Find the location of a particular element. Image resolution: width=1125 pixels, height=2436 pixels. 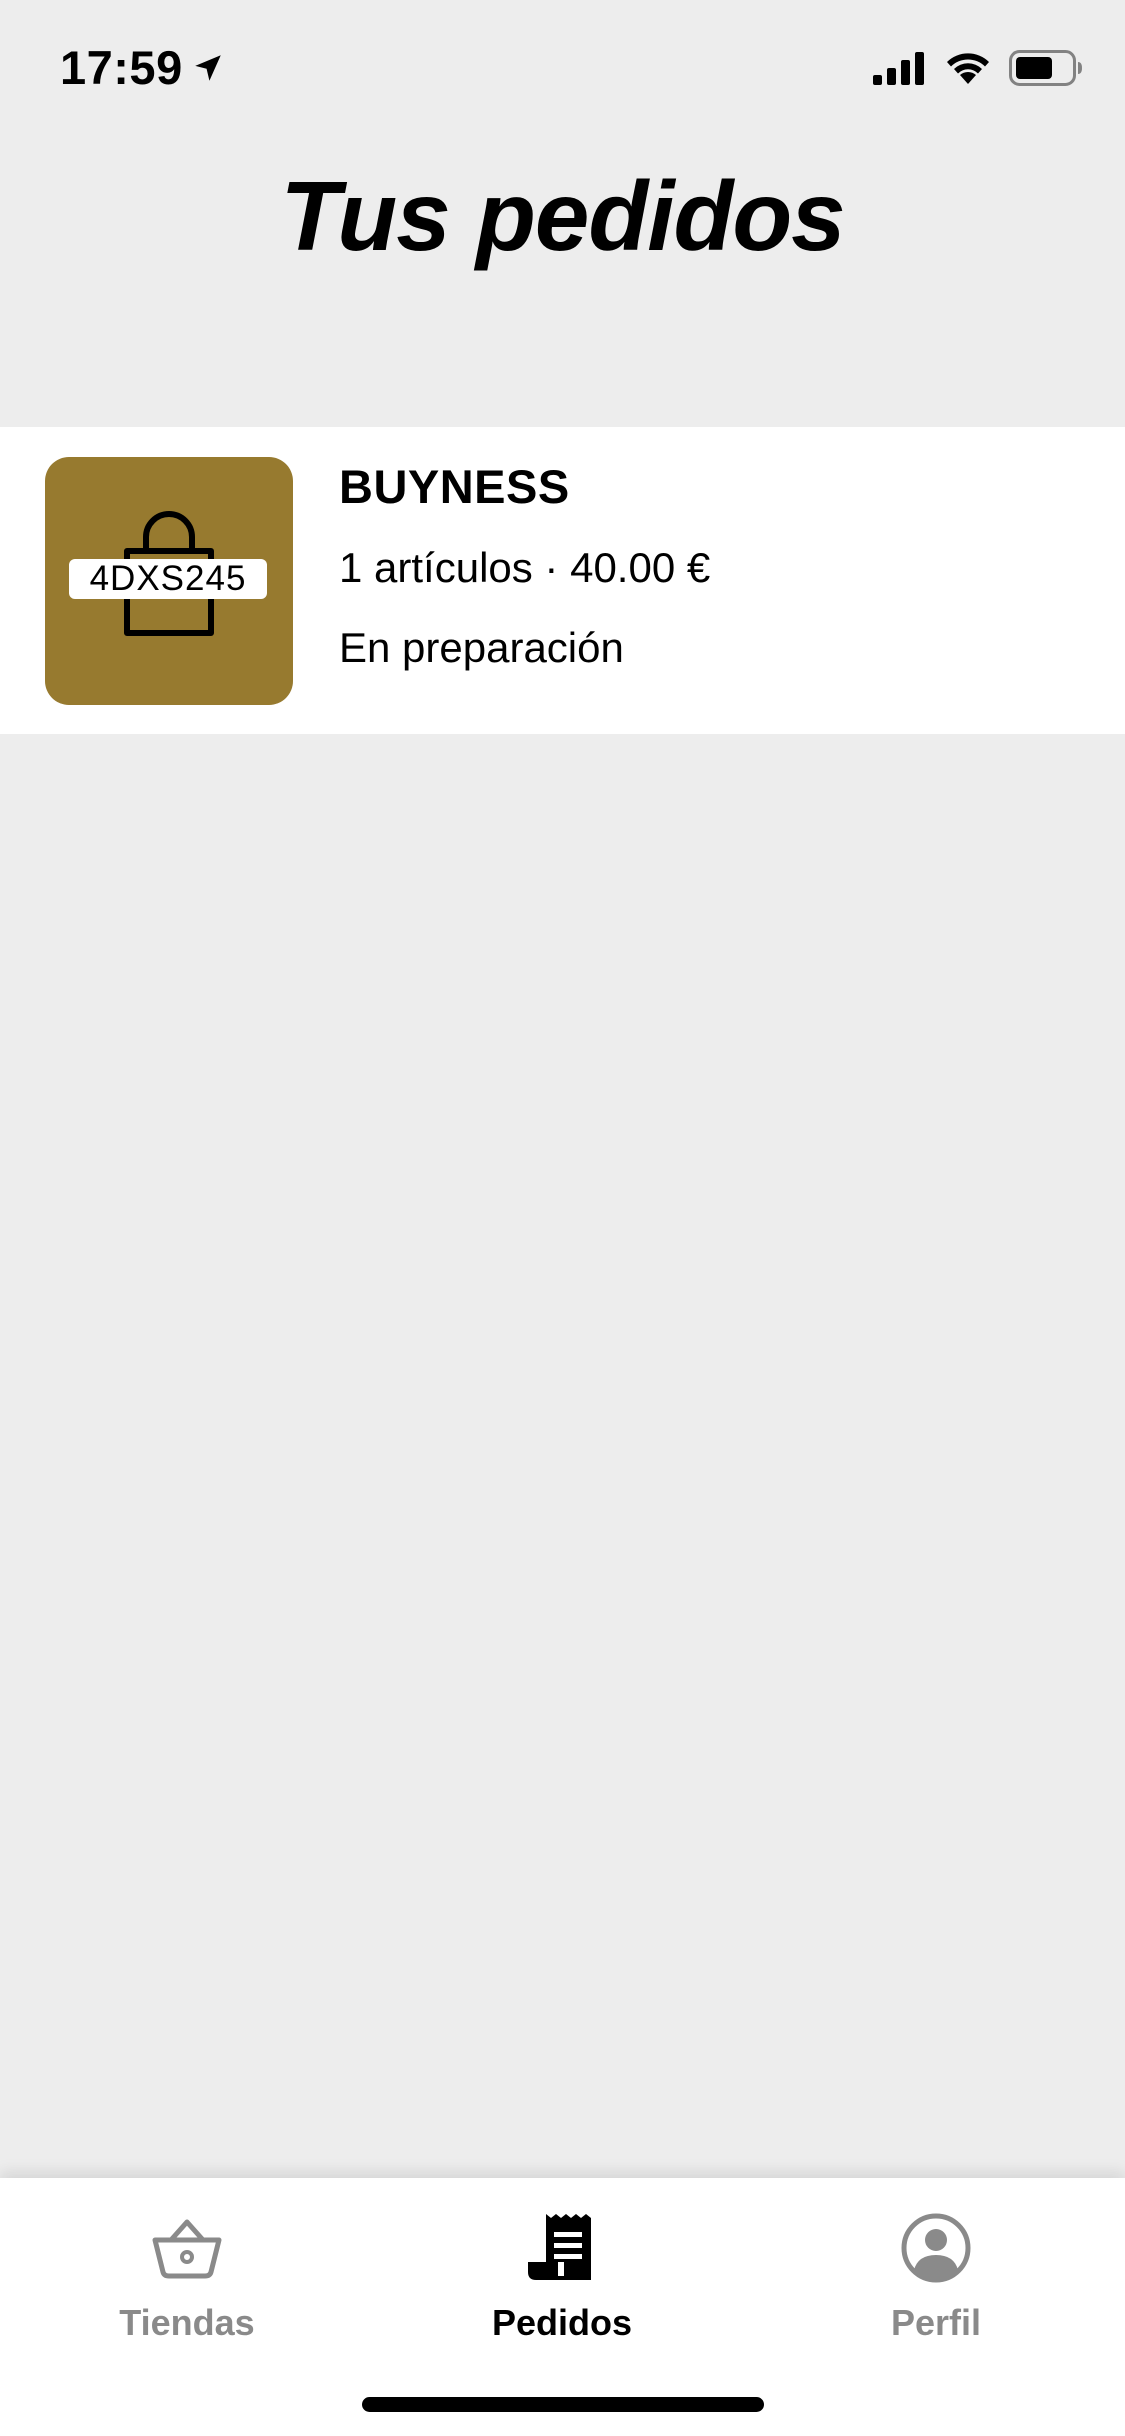

basket-icon is located at coordinates (187, 2249).